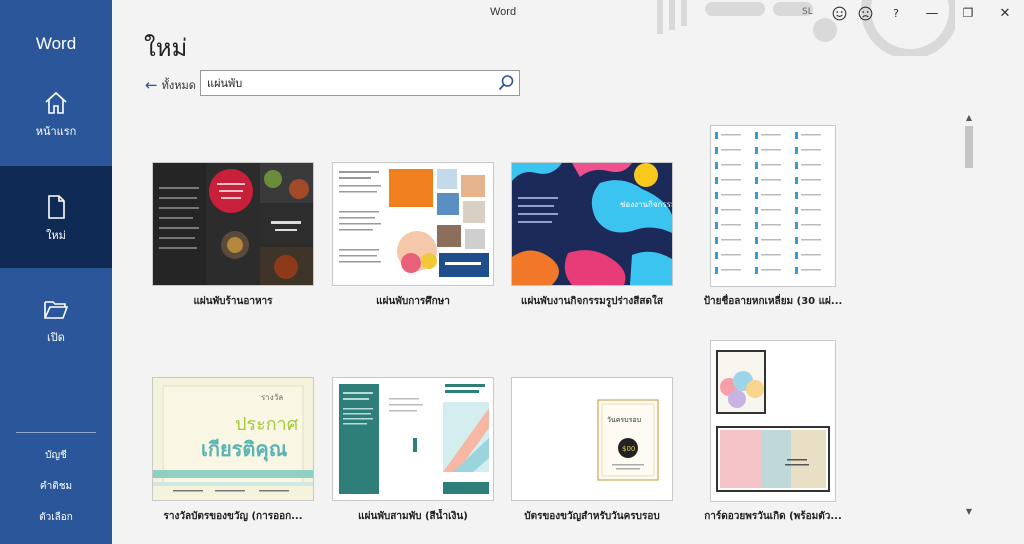  I want to click on sidebar-item-new: ใหม่, so click(56, 217).